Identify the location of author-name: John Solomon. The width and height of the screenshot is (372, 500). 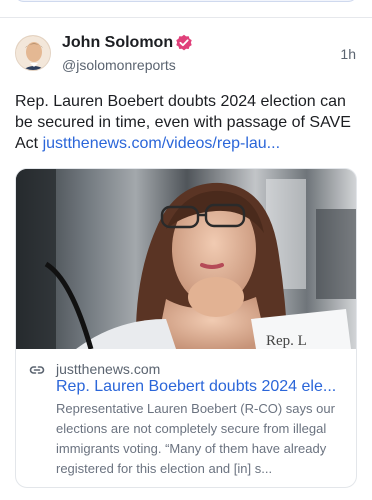
(117, 43).